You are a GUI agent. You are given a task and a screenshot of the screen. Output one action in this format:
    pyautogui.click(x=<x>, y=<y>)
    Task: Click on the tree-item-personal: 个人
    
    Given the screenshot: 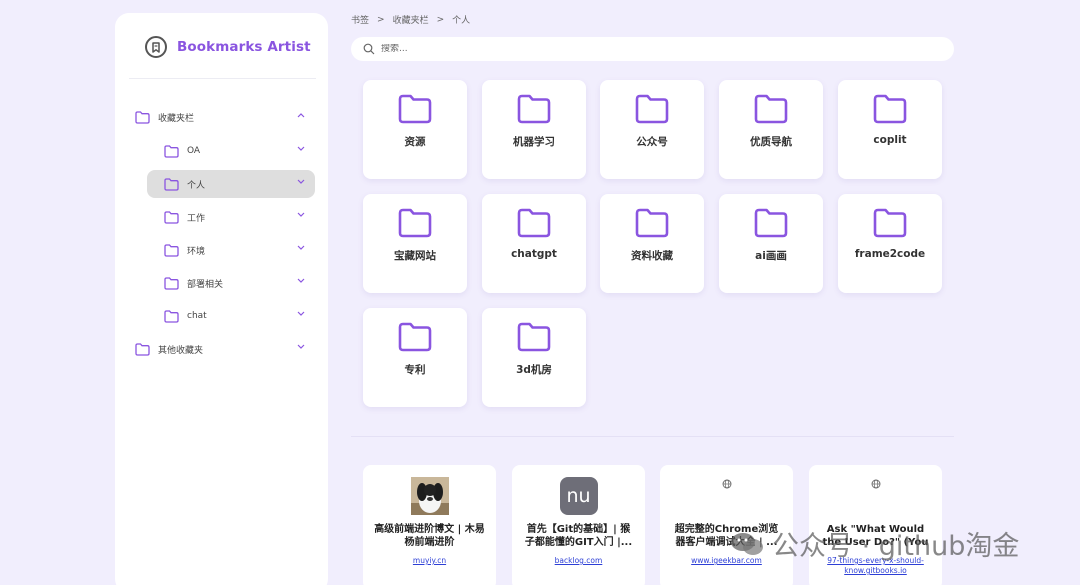 What is the action you would take?
    pyautogui.click(x=231, y=184)
    